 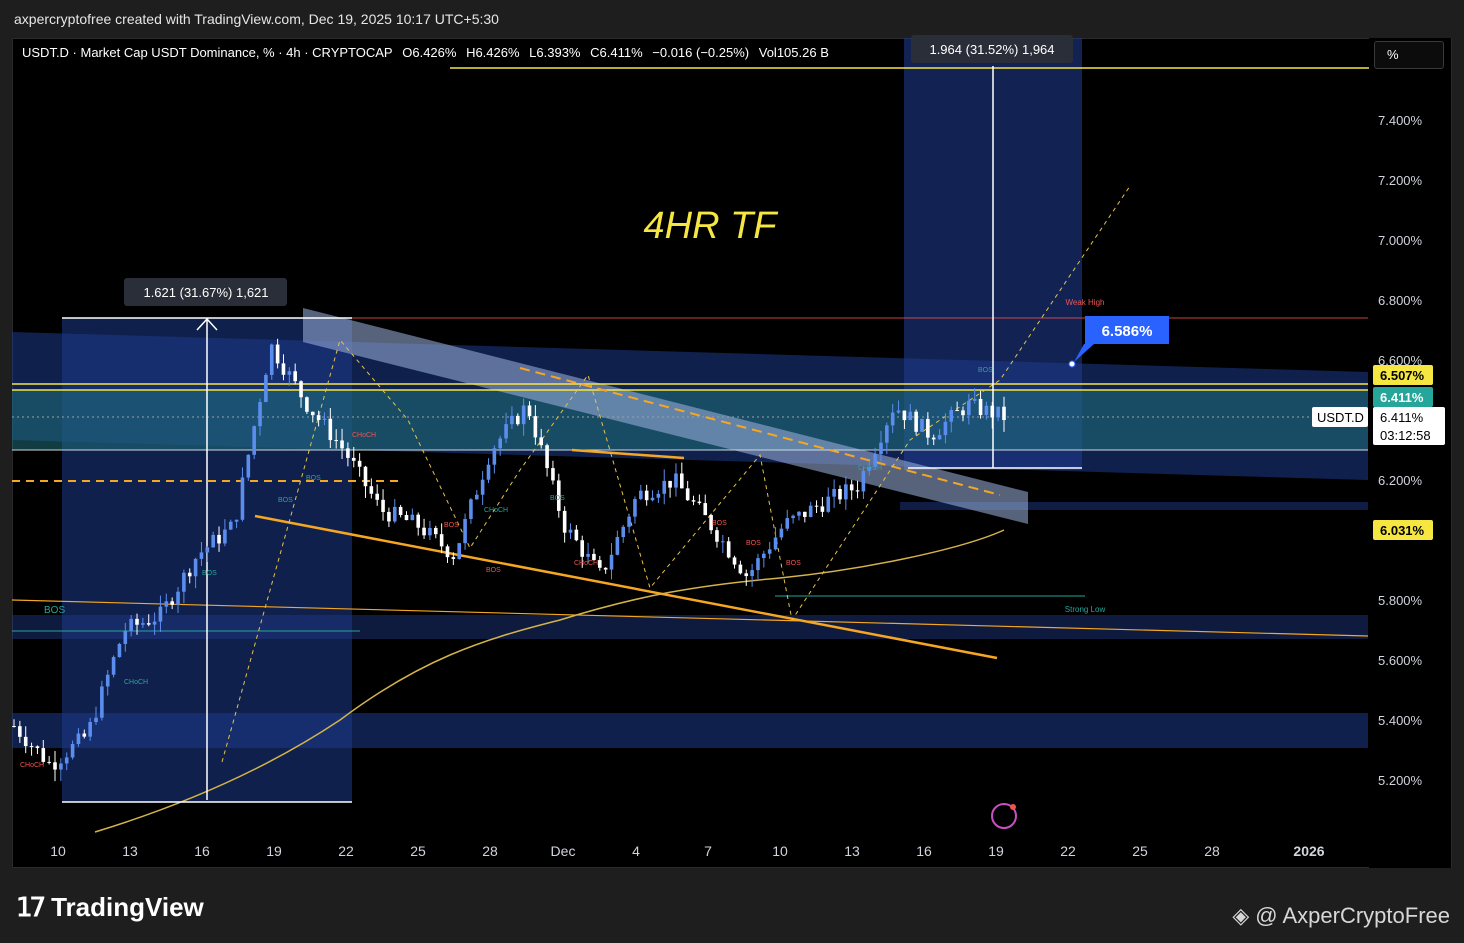 I want to click on tradingview-logo: 𝟣𝟩 TradingView, so click(x=110, y=907).